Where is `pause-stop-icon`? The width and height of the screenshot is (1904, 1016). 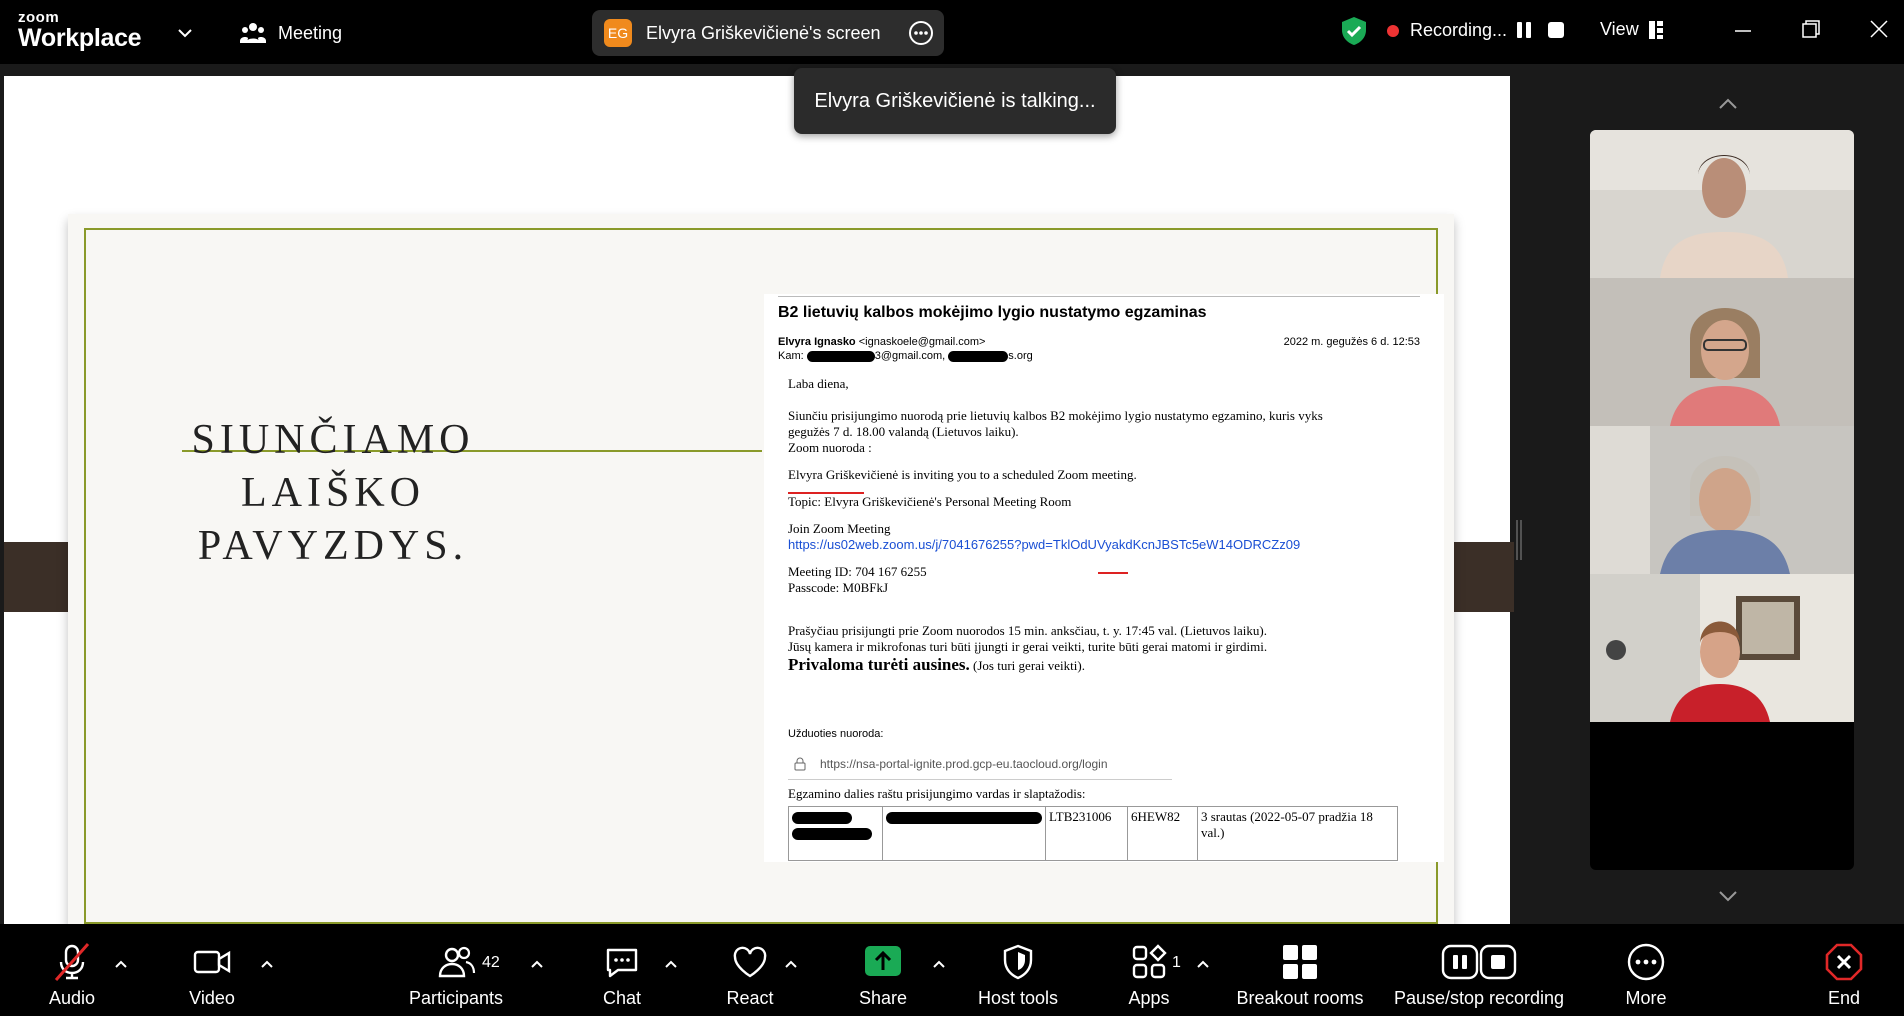 pause-stop-icon is located at coordinates (1479, 962).